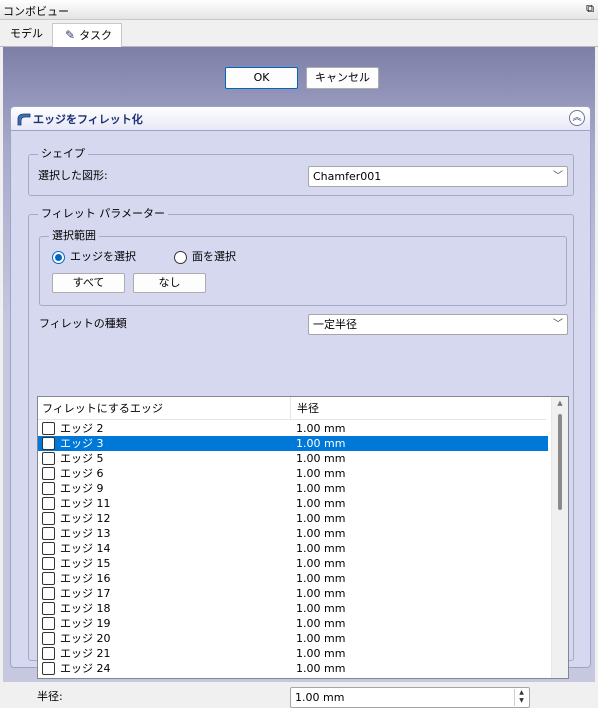 This screenshot has height=708, width=598. Describe the element at coordinates (85, 593) in the screenshot. I see `edge-name: エッジ 17` at that location.